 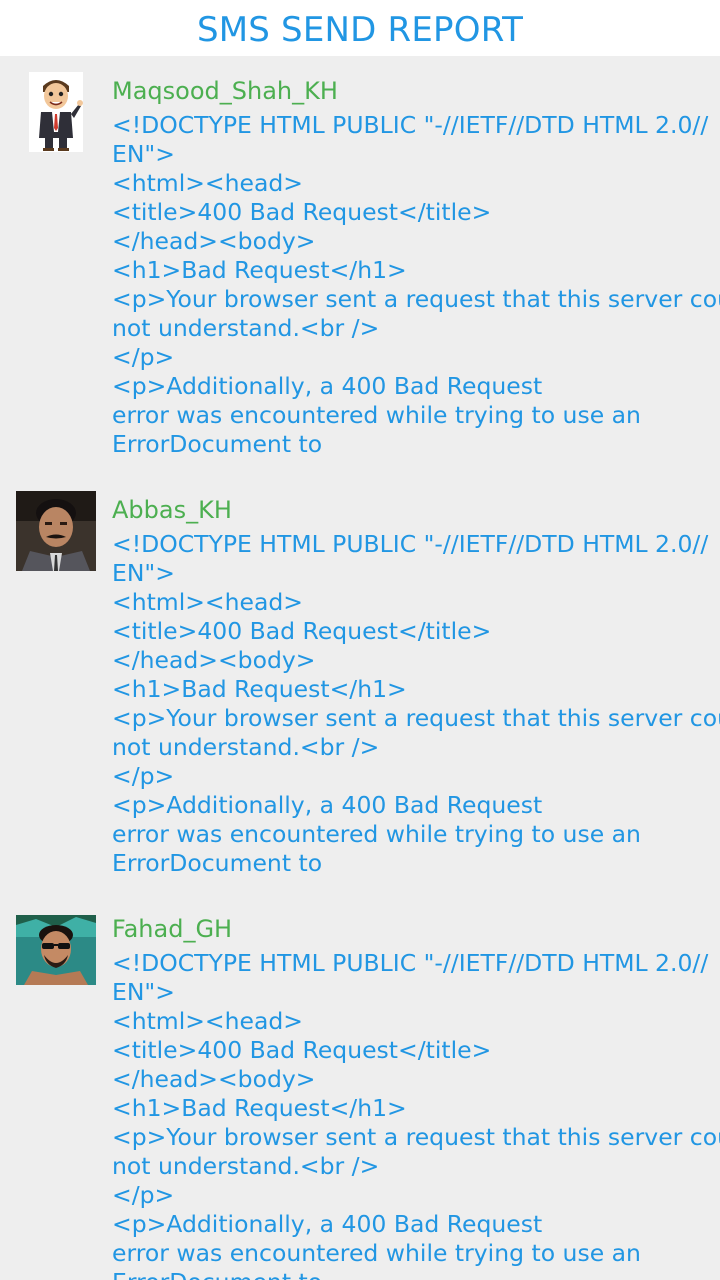 What do you see at coordinates (56, 531) in the screenshot?
I see `man-with-mustache-avatar` at bounding box center [56, 531].